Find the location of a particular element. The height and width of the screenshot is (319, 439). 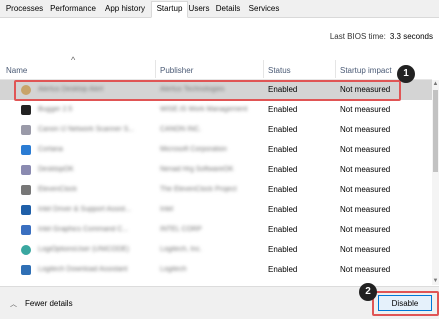

fewer-details-link: ︿ Fewer details is located at coordinates (41, 304).